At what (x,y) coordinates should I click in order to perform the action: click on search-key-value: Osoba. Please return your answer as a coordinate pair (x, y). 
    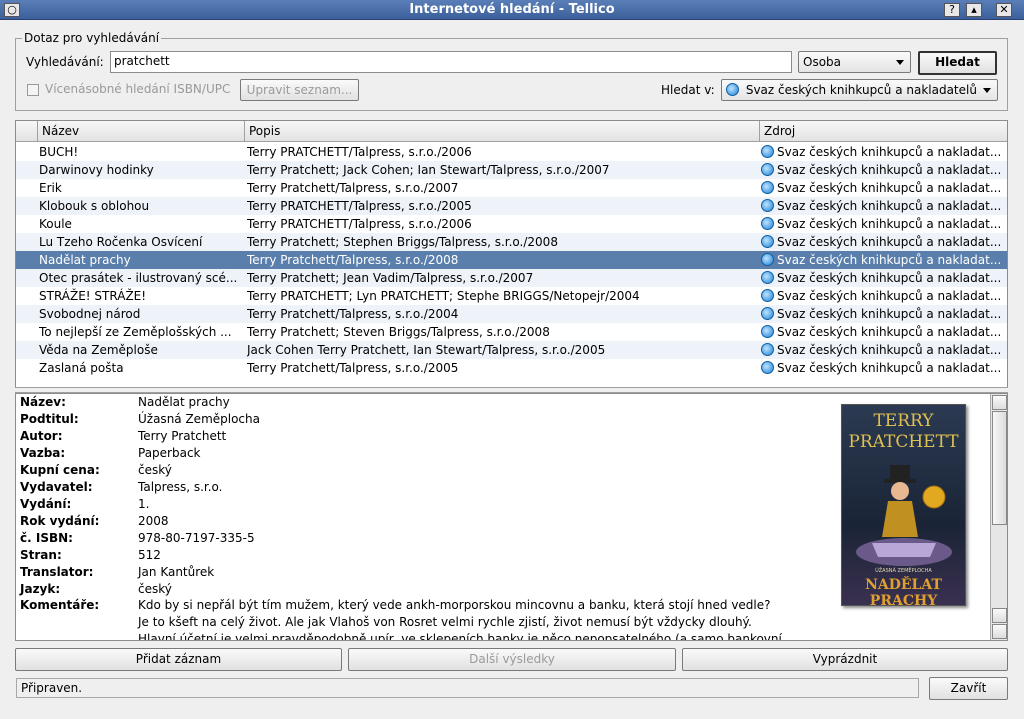
    Looking at the image, I should click on (822, 62).